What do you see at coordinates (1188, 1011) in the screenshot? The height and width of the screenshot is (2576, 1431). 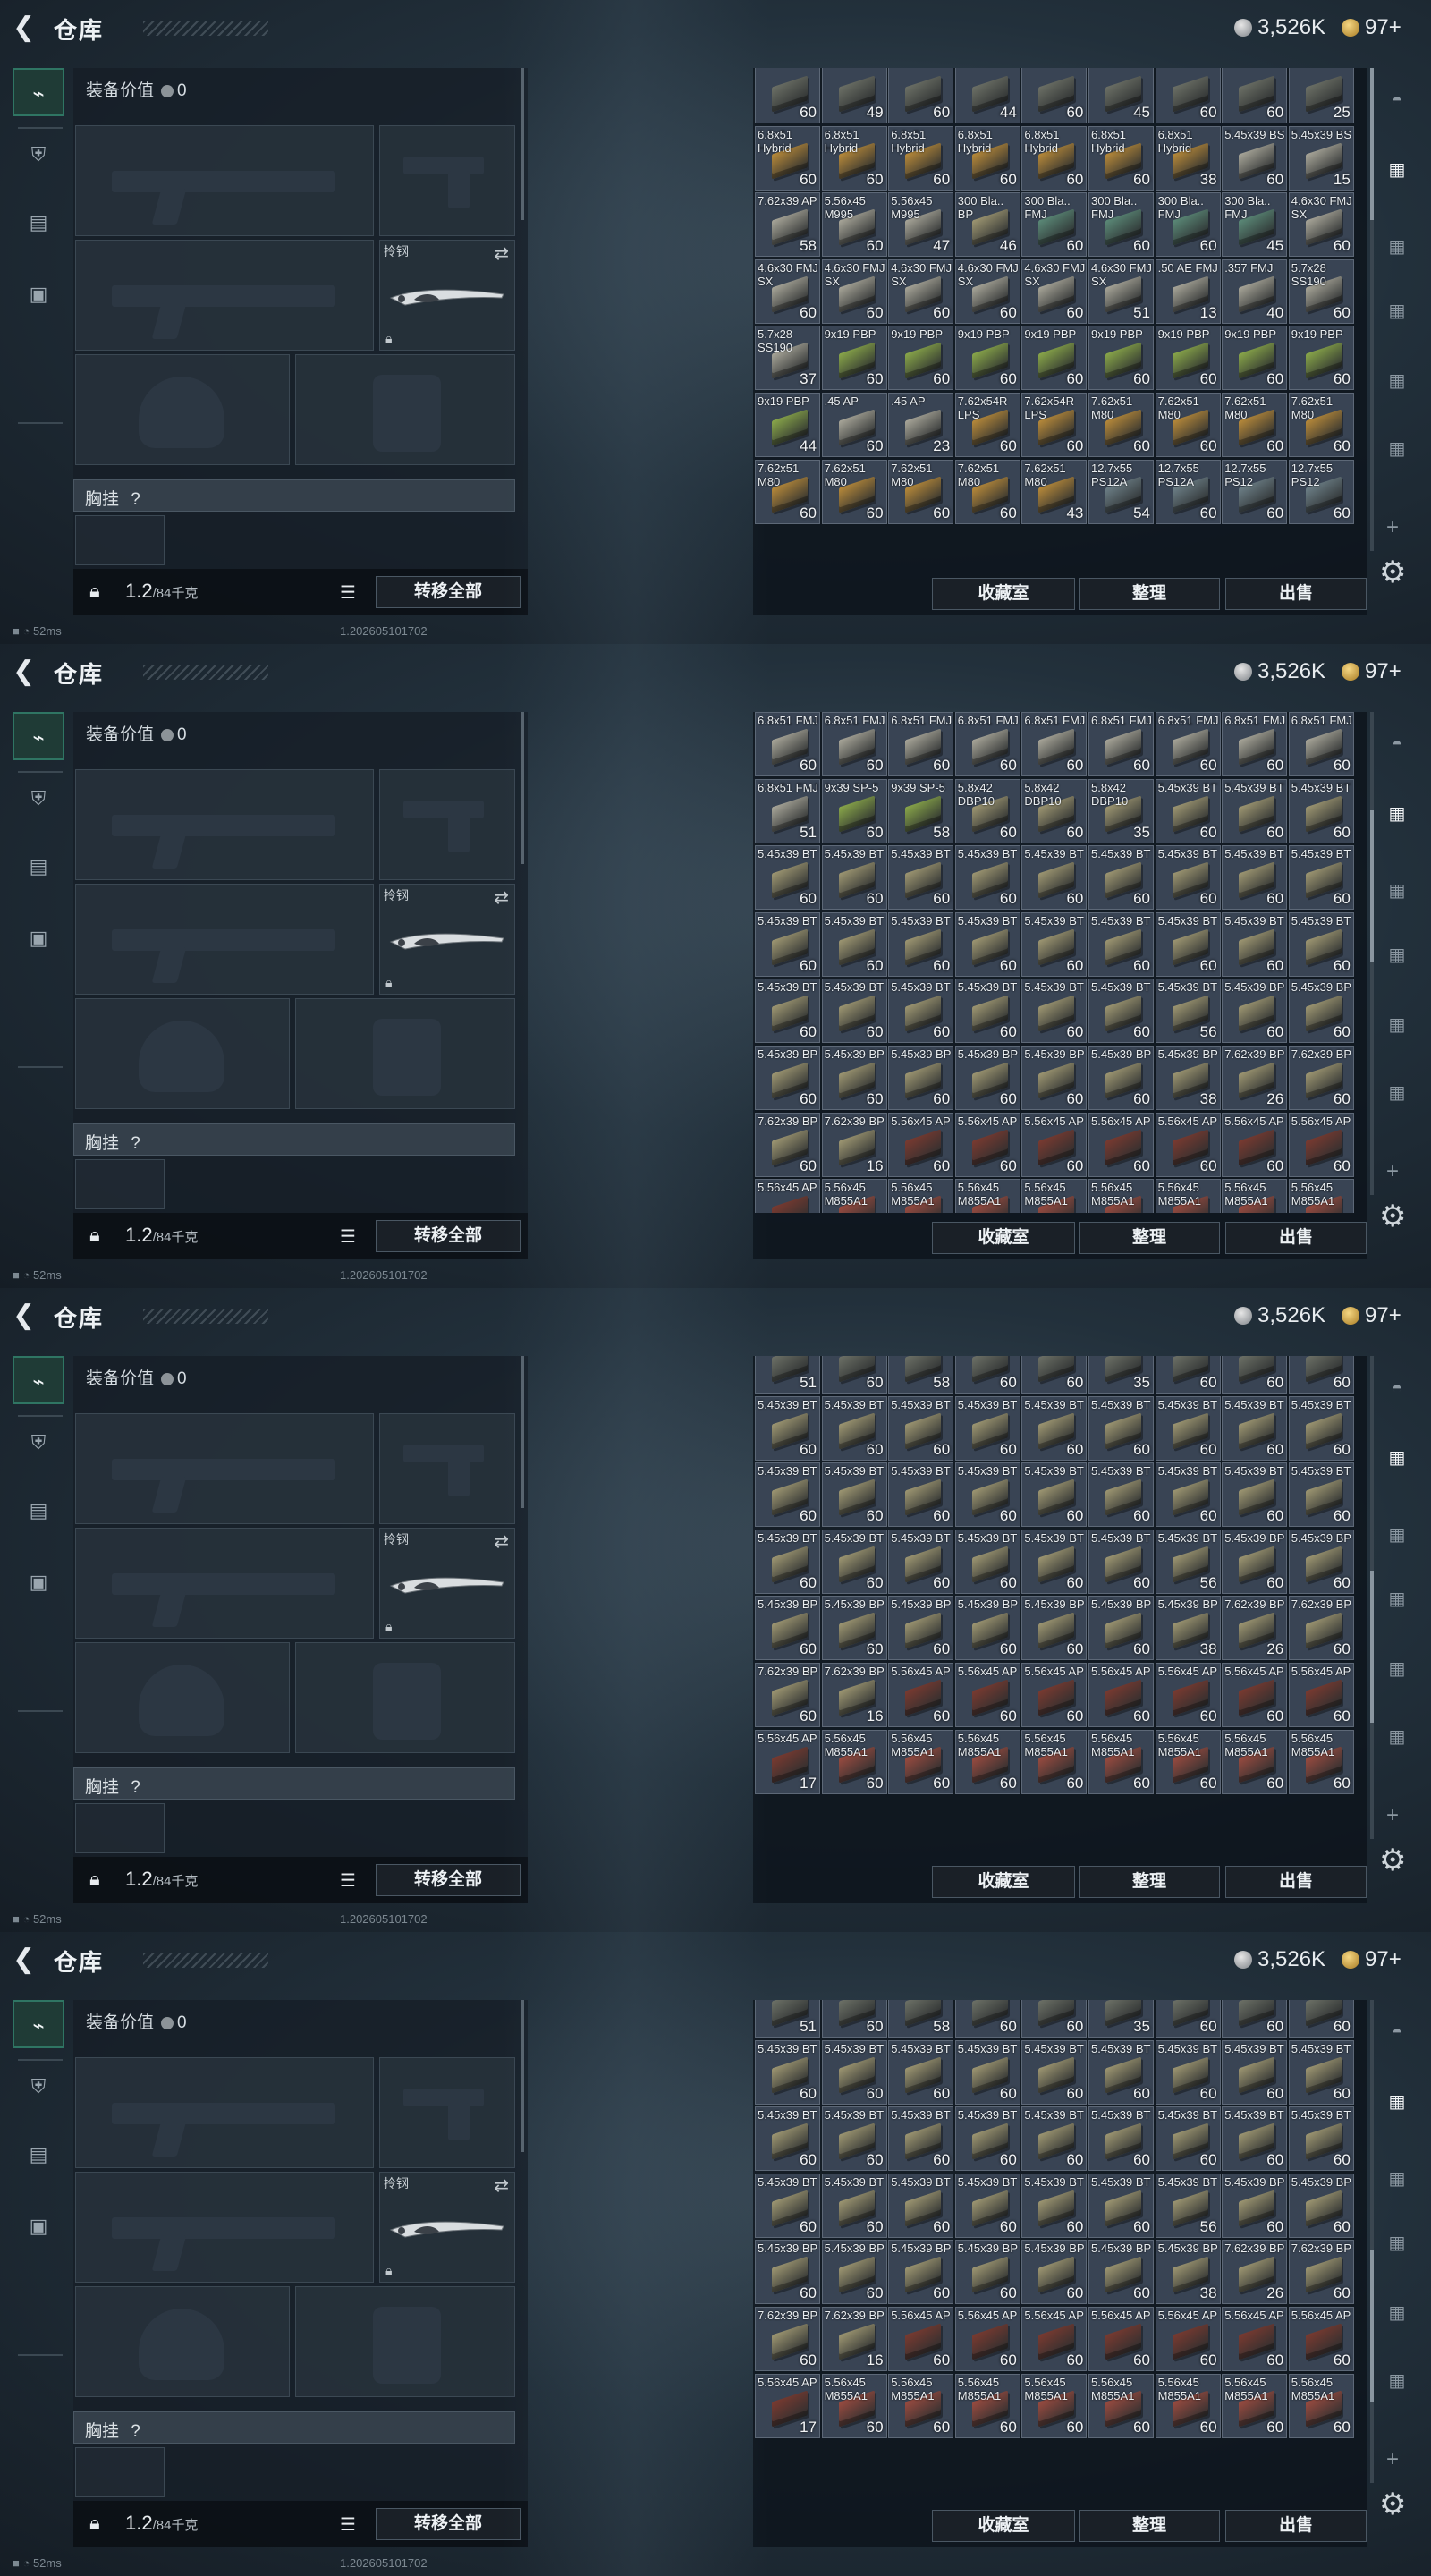 I see `ammo-cell: 5.45x39 BT 56` at bounding box center [1188, 1011].